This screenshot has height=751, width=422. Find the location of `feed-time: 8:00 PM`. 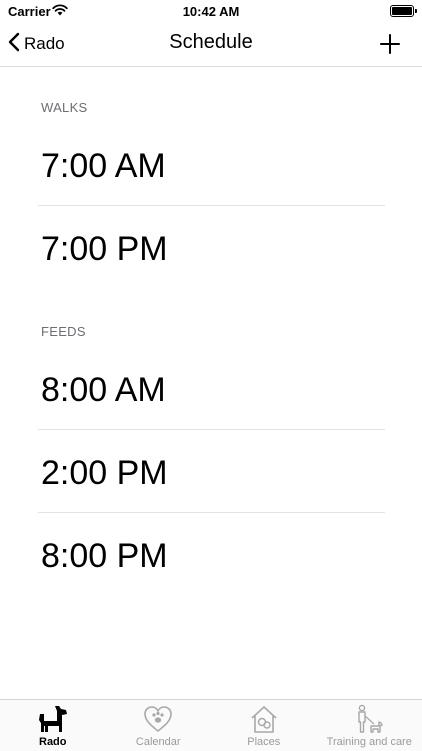

feed-time: 8:00 PM is located at coordinates (104, 556).